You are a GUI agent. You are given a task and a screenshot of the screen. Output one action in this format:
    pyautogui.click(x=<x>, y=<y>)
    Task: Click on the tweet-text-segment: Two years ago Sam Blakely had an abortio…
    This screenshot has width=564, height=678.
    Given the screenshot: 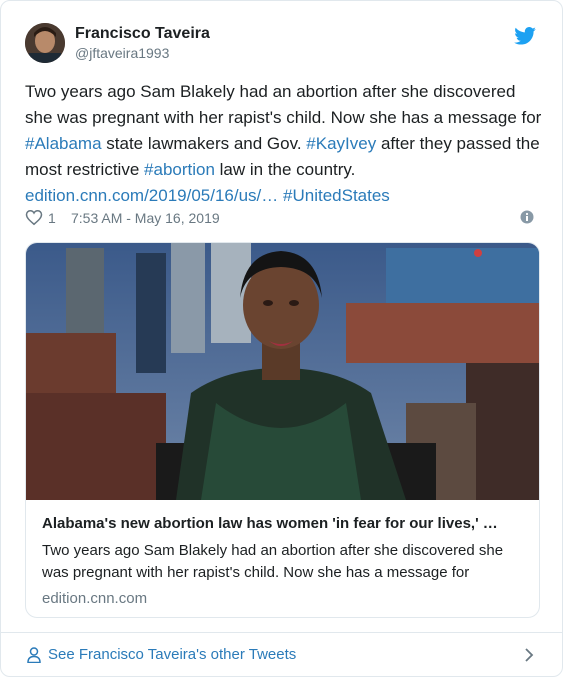 What is the action you would take?
    pyautogui.click(x=283, y=104)
    